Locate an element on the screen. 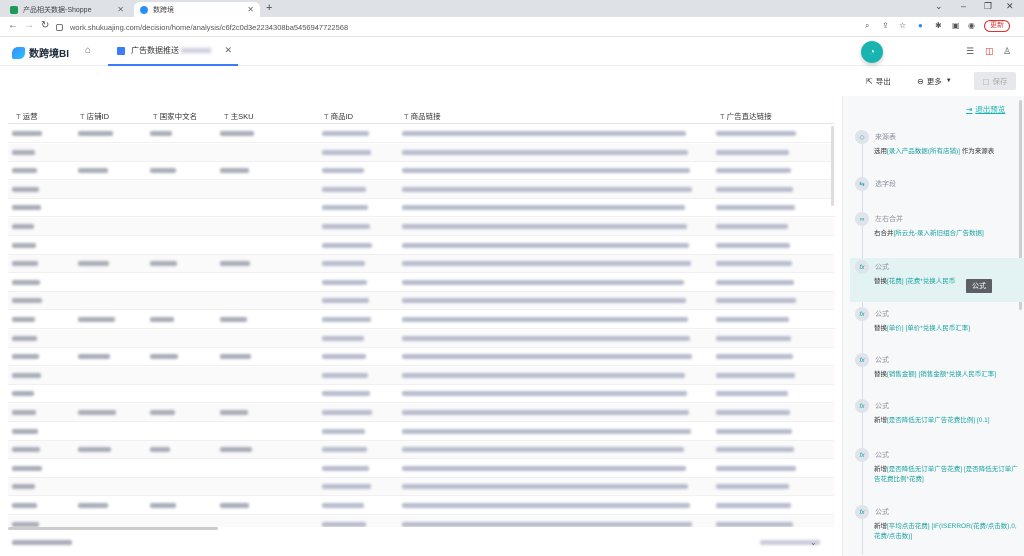  step-item: ∞ 左右合并 右合并[所云允-录入新旧组合广告数据] is located at coordinates (937, 228).